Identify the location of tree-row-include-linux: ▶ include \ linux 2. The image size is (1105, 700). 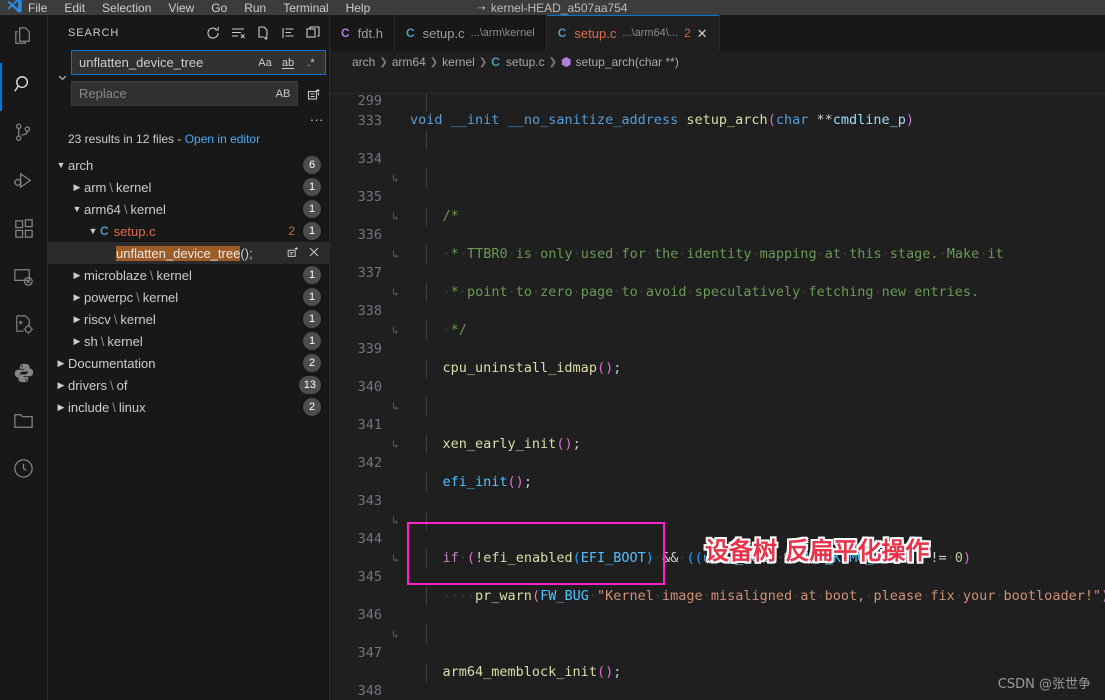
(188, 407).